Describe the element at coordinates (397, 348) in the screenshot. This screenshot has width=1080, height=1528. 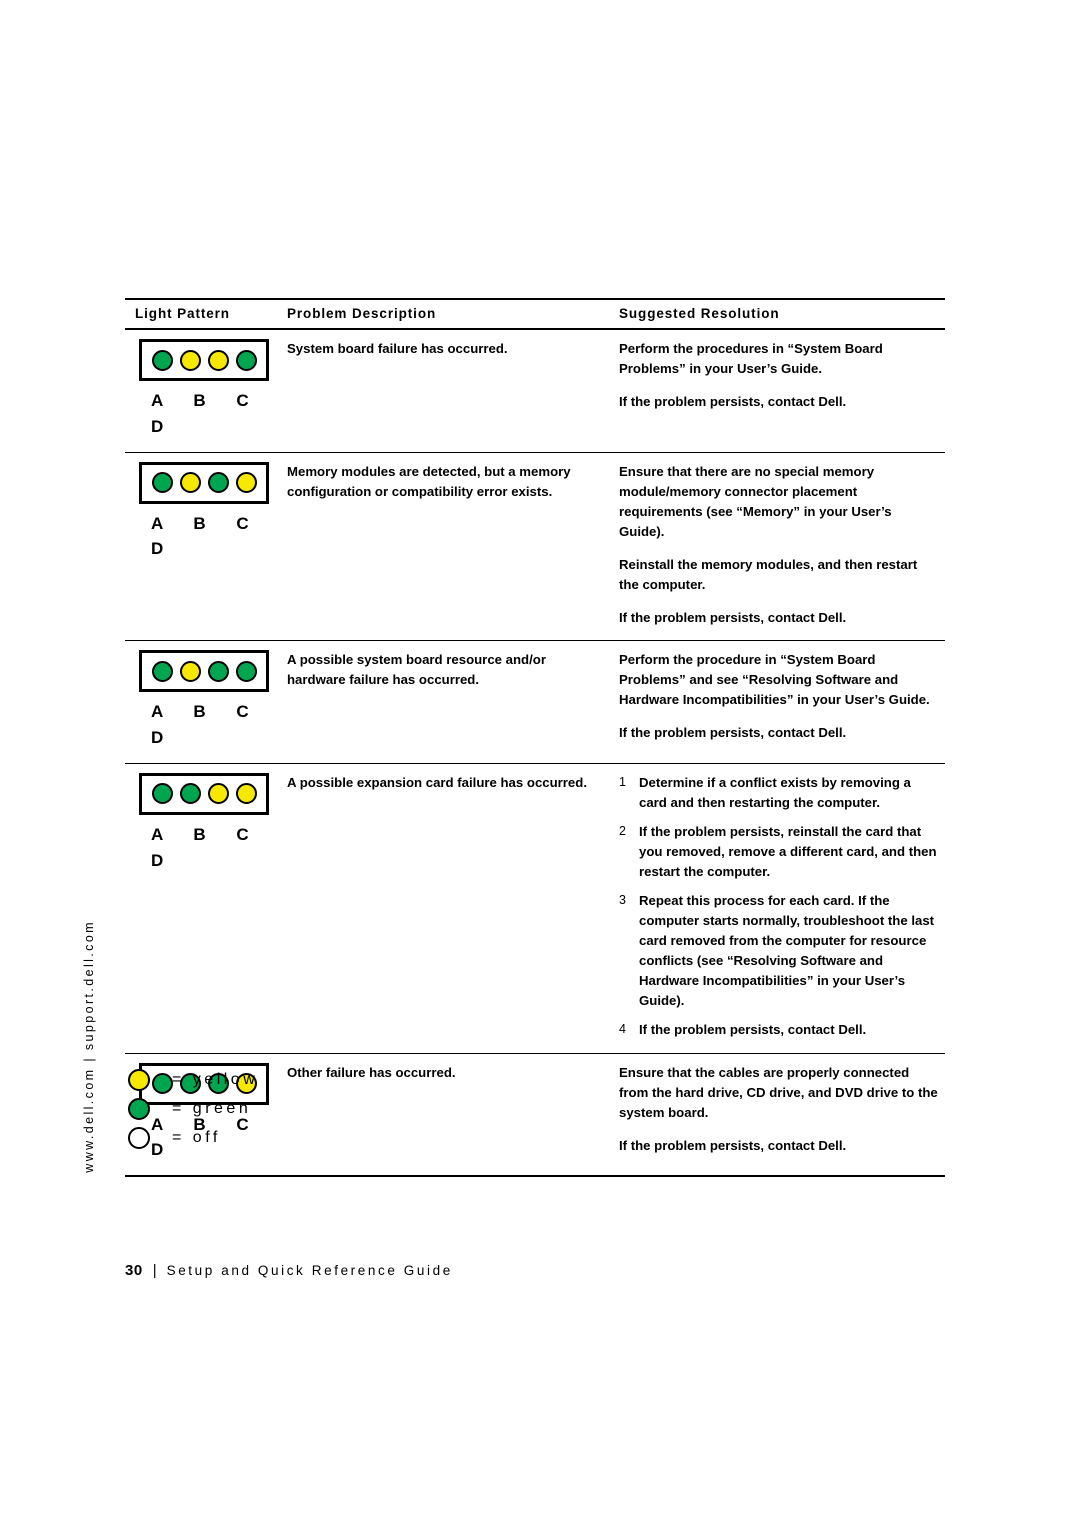
I see `problem-text: System board failure has occurred.` at that location.